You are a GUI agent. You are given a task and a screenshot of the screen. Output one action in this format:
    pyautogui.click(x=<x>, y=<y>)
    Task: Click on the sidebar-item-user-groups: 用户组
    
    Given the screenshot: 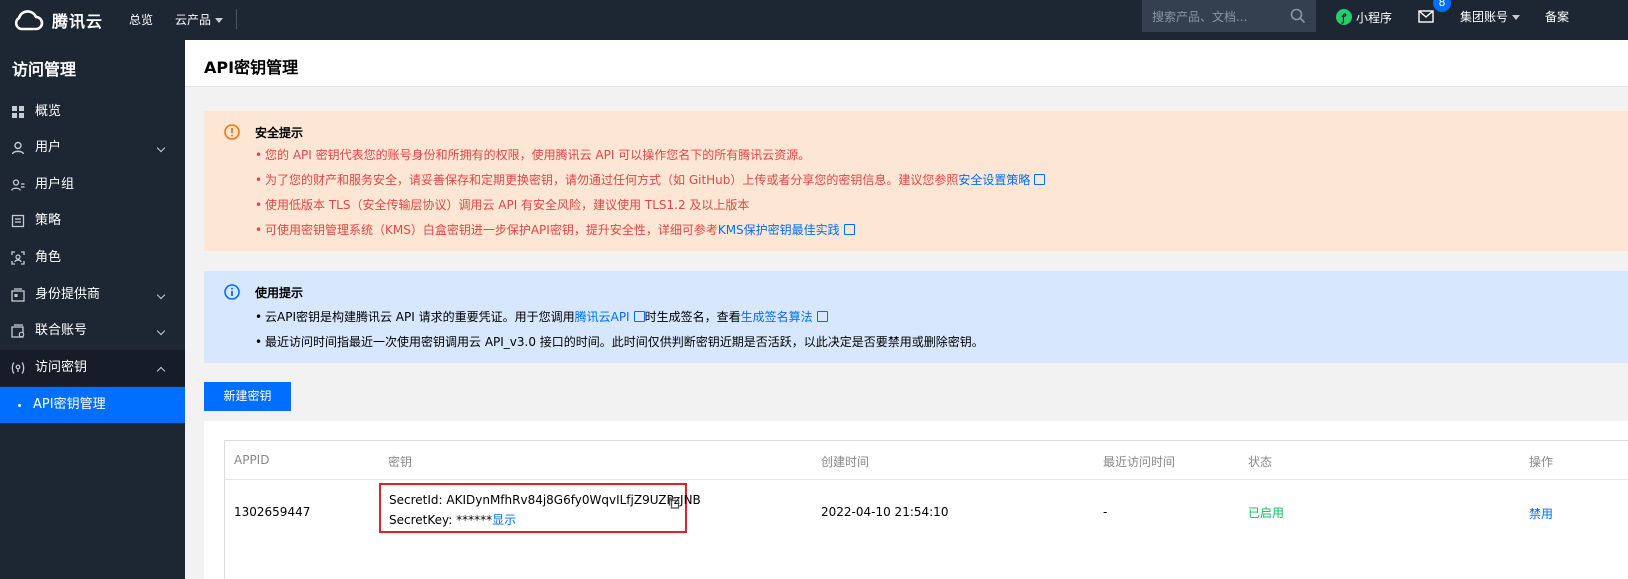 What is the action you would take?
    pyautogui.click(x=92, y=185)
    